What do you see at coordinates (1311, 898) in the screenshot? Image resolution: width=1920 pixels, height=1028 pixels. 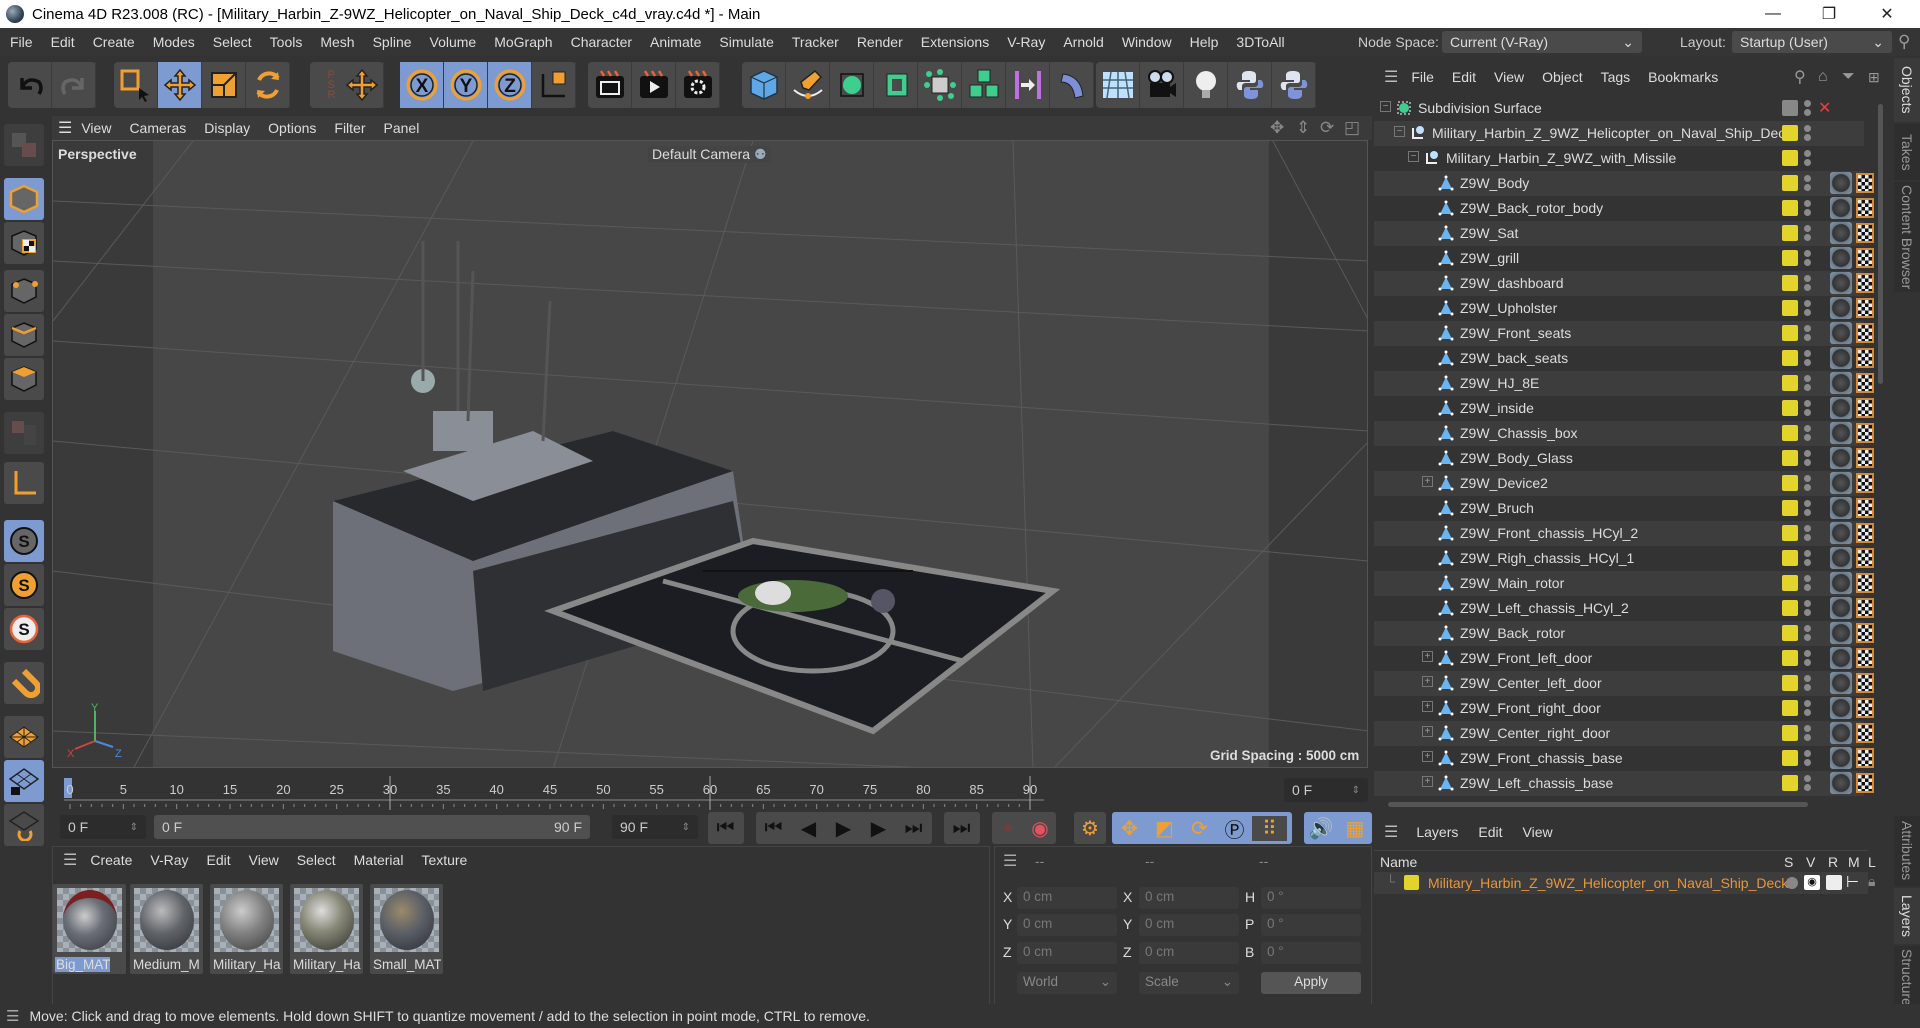 I see `rotation-h-field: 0 °` at bounding box center [1311, 898].